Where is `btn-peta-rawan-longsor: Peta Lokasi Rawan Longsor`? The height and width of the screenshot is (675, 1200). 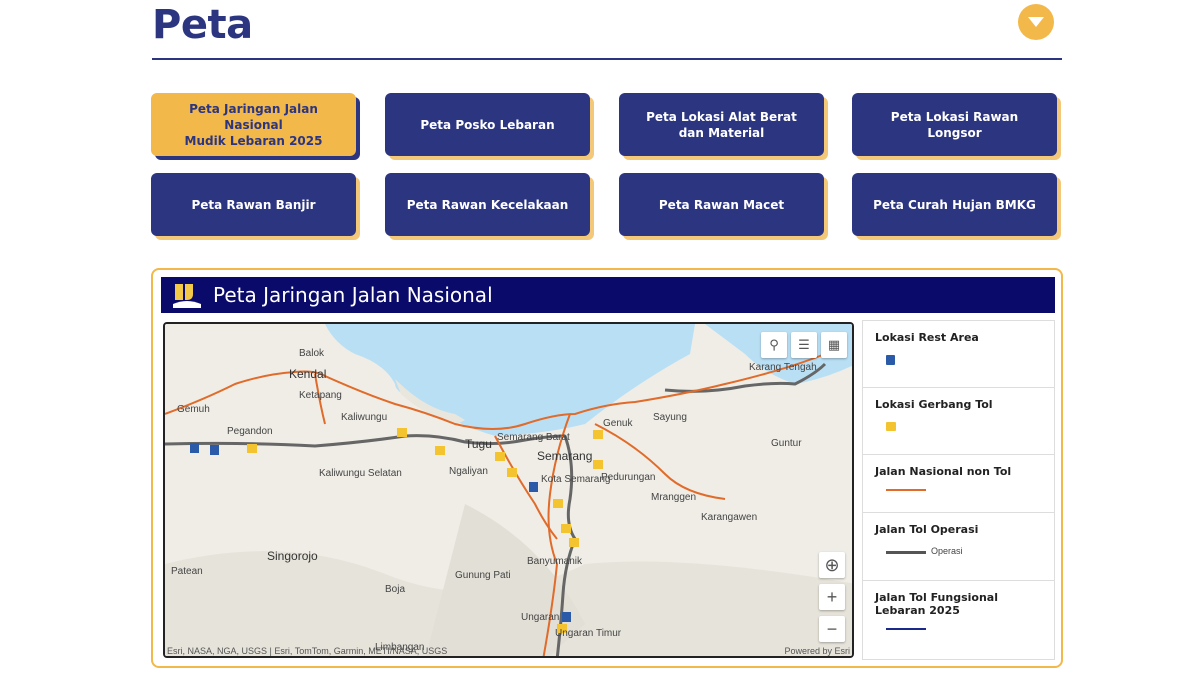
btn-peta-rawan-longsor: Peta Lokasi Rawan Longsor is located at coordinates (954, 124).